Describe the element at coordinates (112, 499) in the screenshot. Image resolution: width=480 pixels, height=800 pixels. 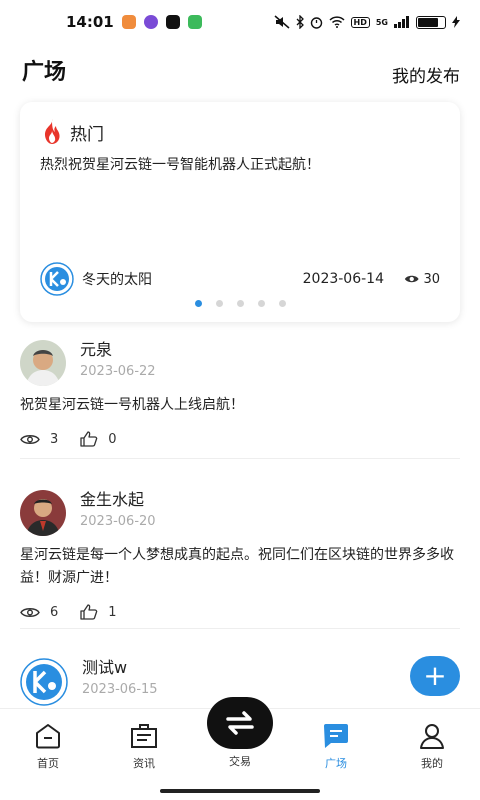
I see `post-author: 金生水起` at that location.